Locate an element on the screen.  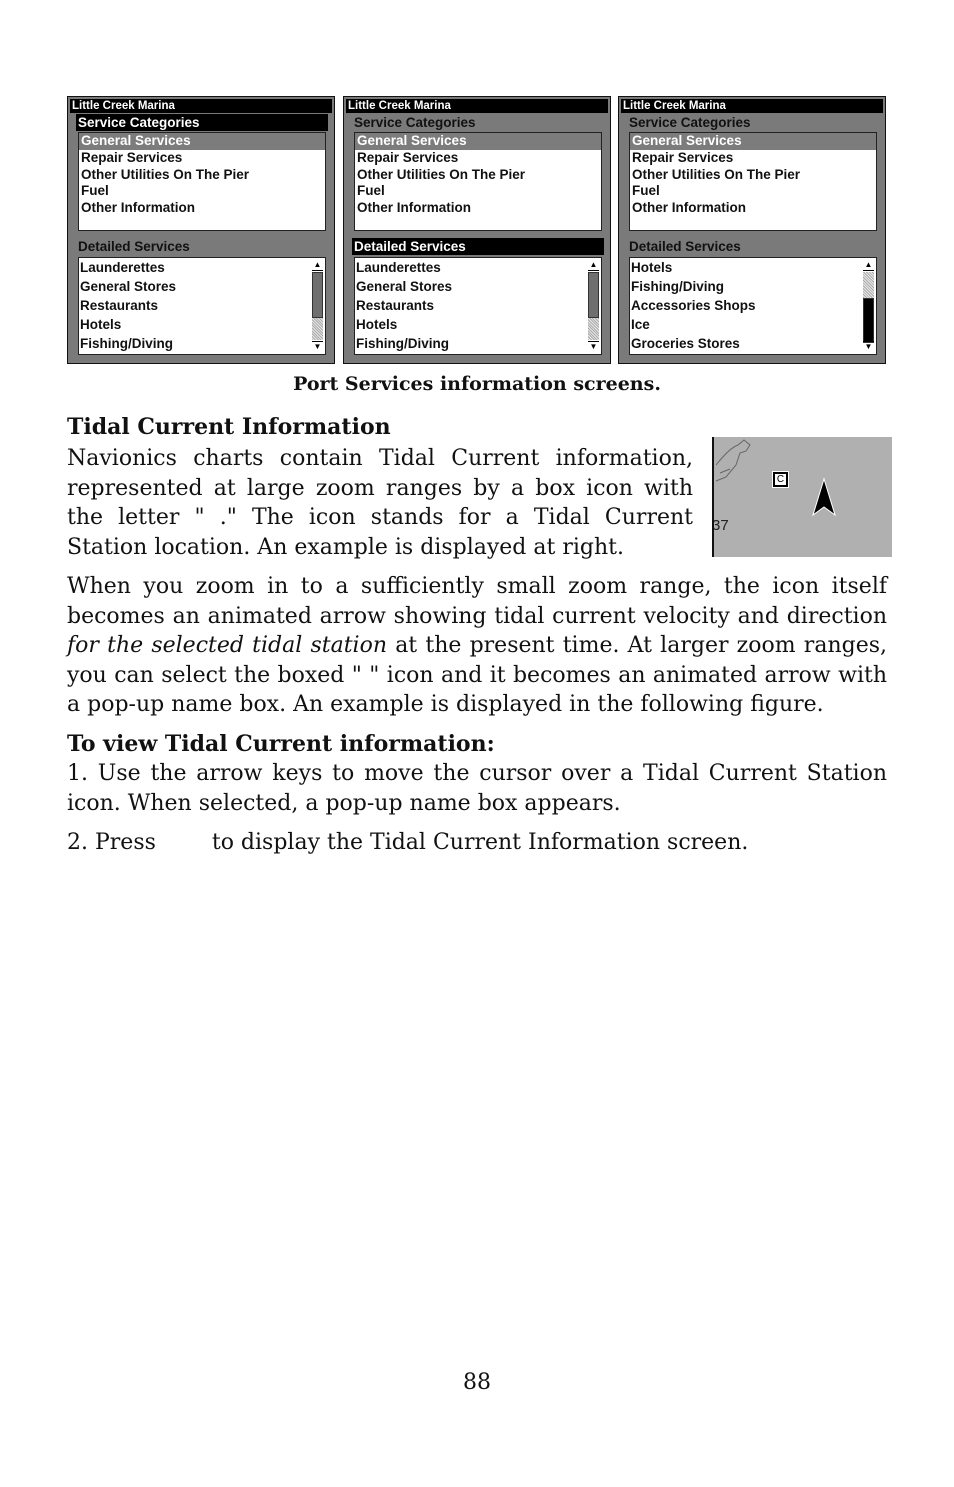
coastline-icon is located at coordinates (775, 478).